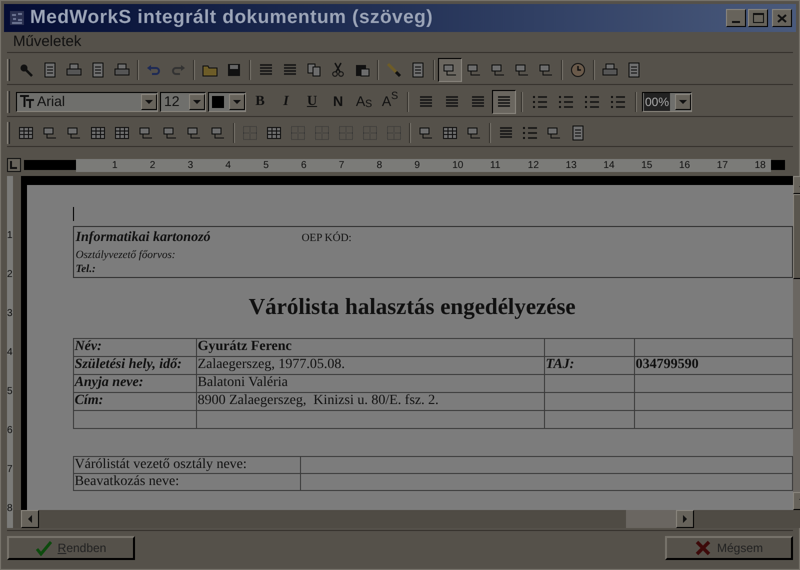 The width and height of the screenshot is (800, 570). I want to click on ruler-mark: 10, so click(458, 165).